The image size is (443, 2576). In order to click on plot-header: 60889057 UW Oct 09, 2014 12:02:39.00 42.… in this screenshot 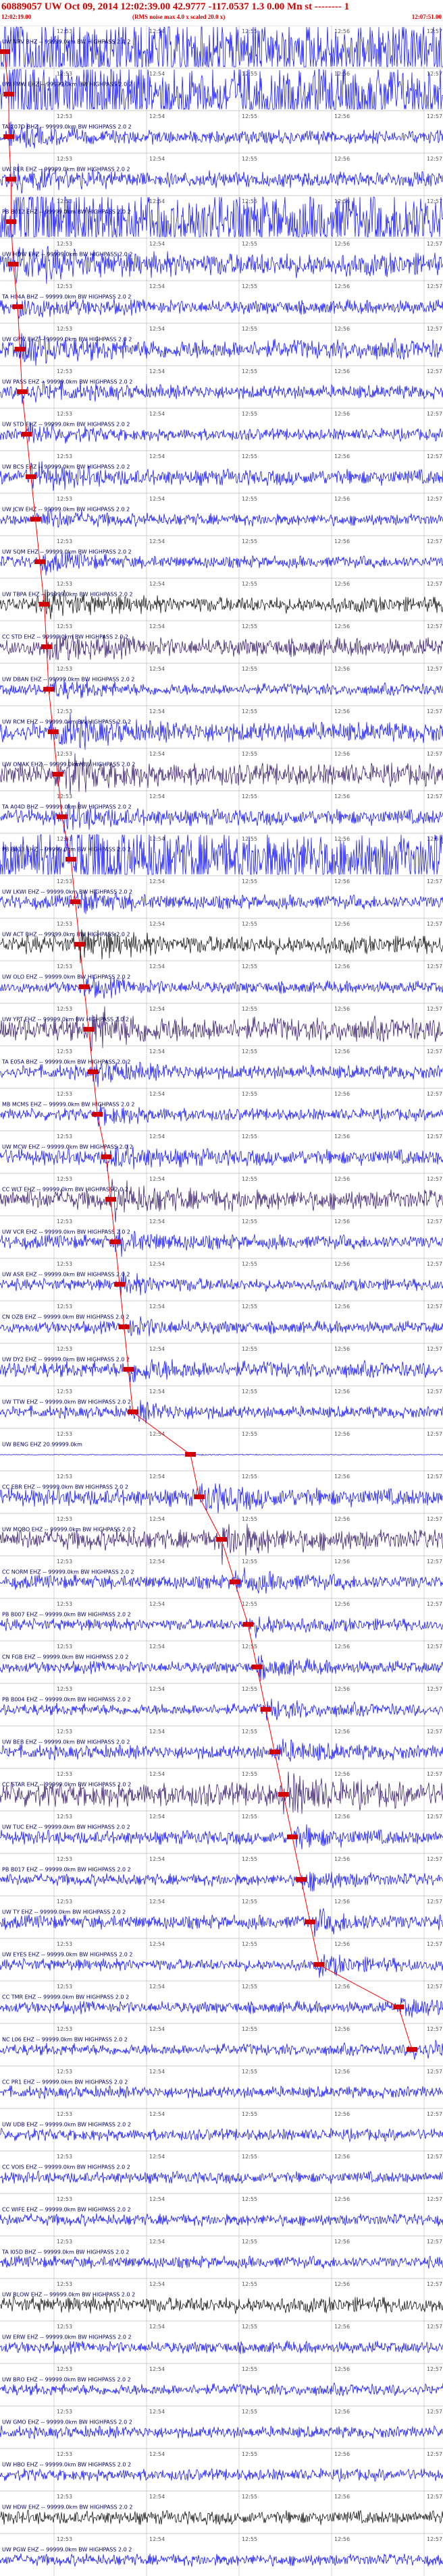, I will do `click(221, 13)`.